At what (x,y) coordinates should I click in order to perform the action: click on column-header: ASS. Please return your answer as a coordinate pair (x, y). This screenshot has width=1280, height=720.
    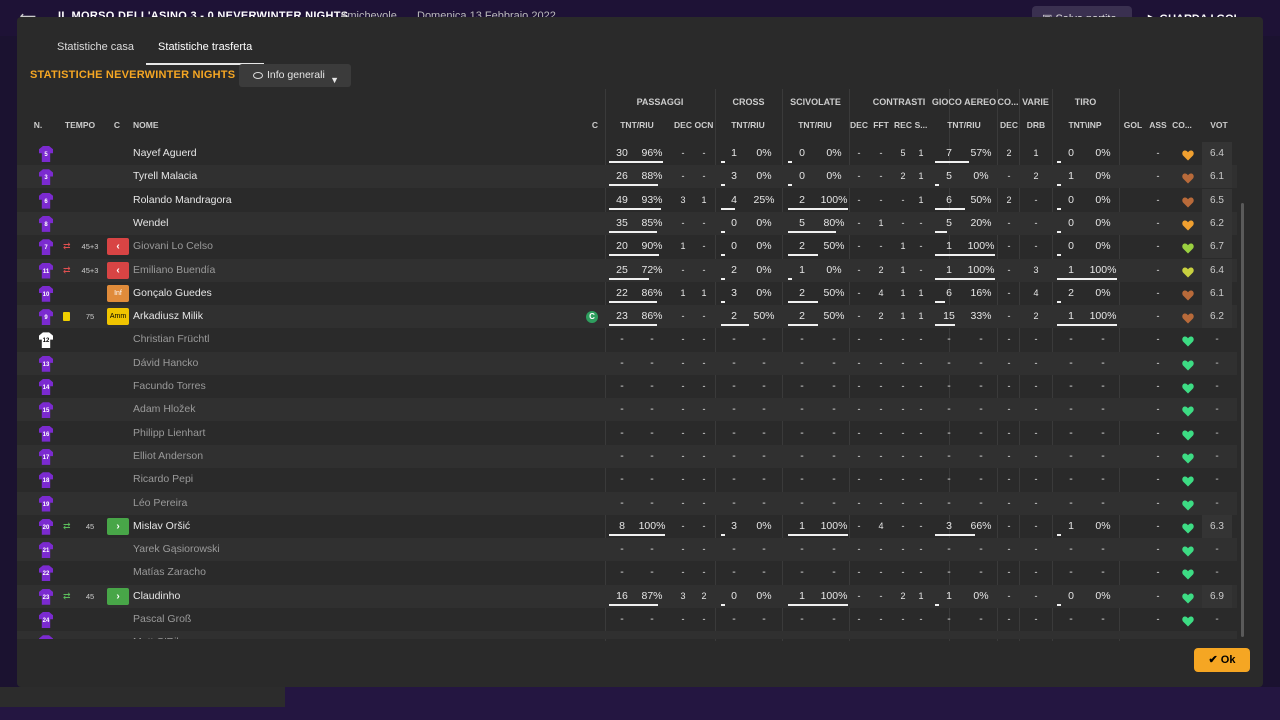
    Looking at the image, I should click on (1158, 125).